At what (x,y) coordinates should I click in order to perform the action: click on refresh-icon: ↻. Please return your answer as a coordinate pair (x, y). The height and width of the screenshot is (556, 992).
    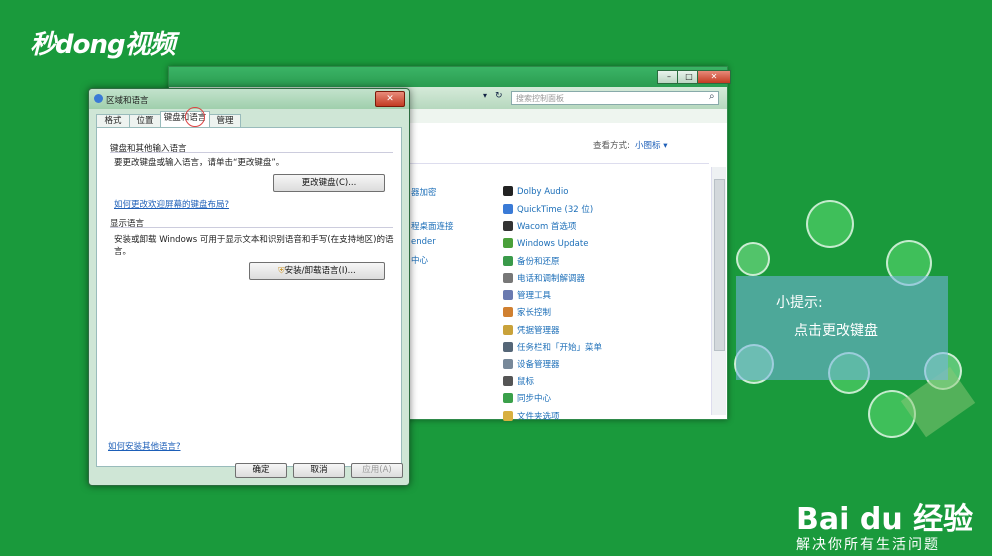
    Looking at the image, I should click on (499, 96).